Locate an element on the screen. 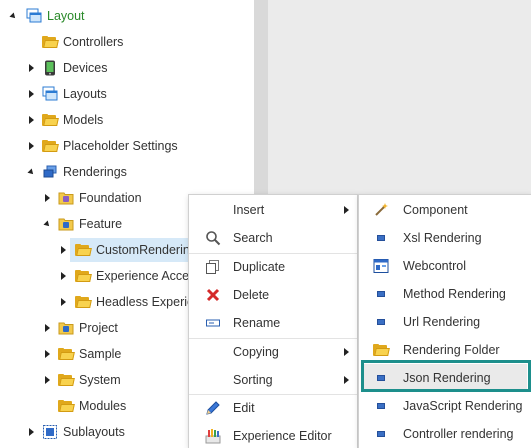  submenu-item-webcontrol: Webcontrol is located at coordinates (445, 266).